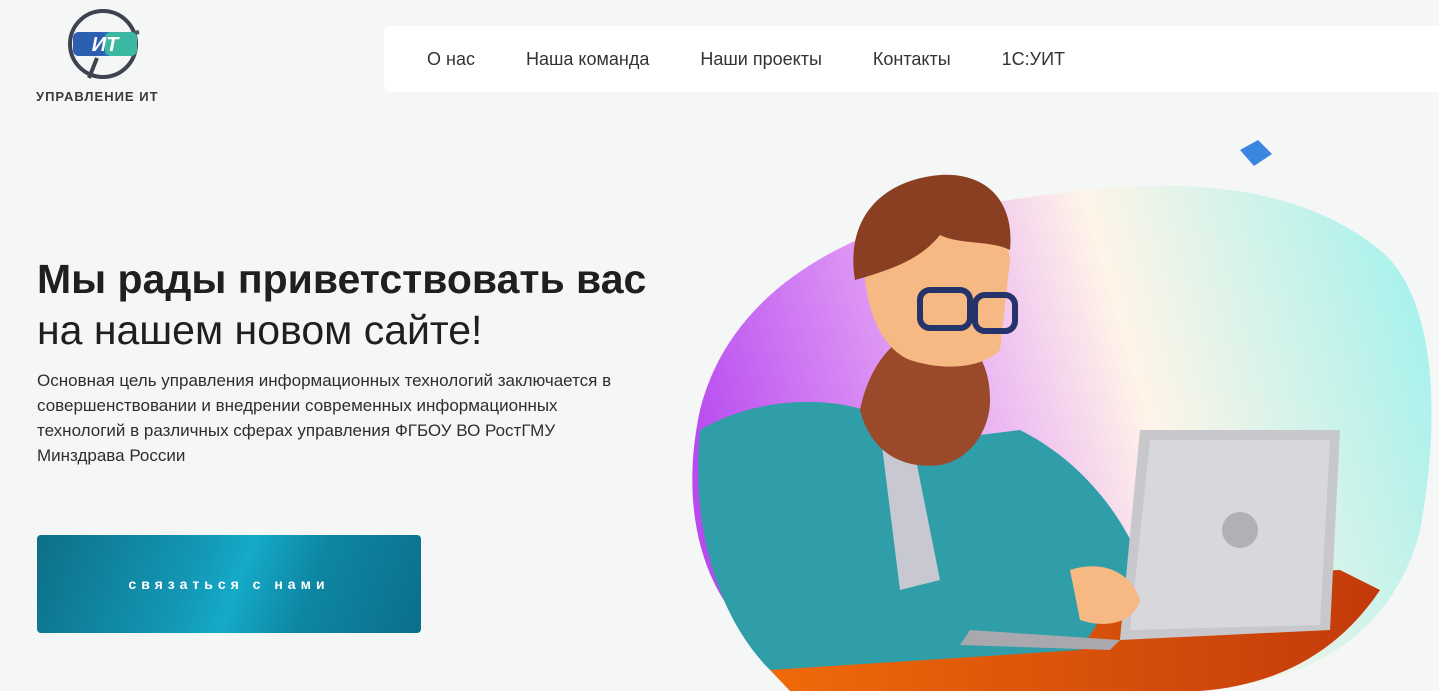  Describe the element at coordinates (1033, 59) in the screenshot. I see `nav-item-1c-uit: 1С:УИТ` at that location.